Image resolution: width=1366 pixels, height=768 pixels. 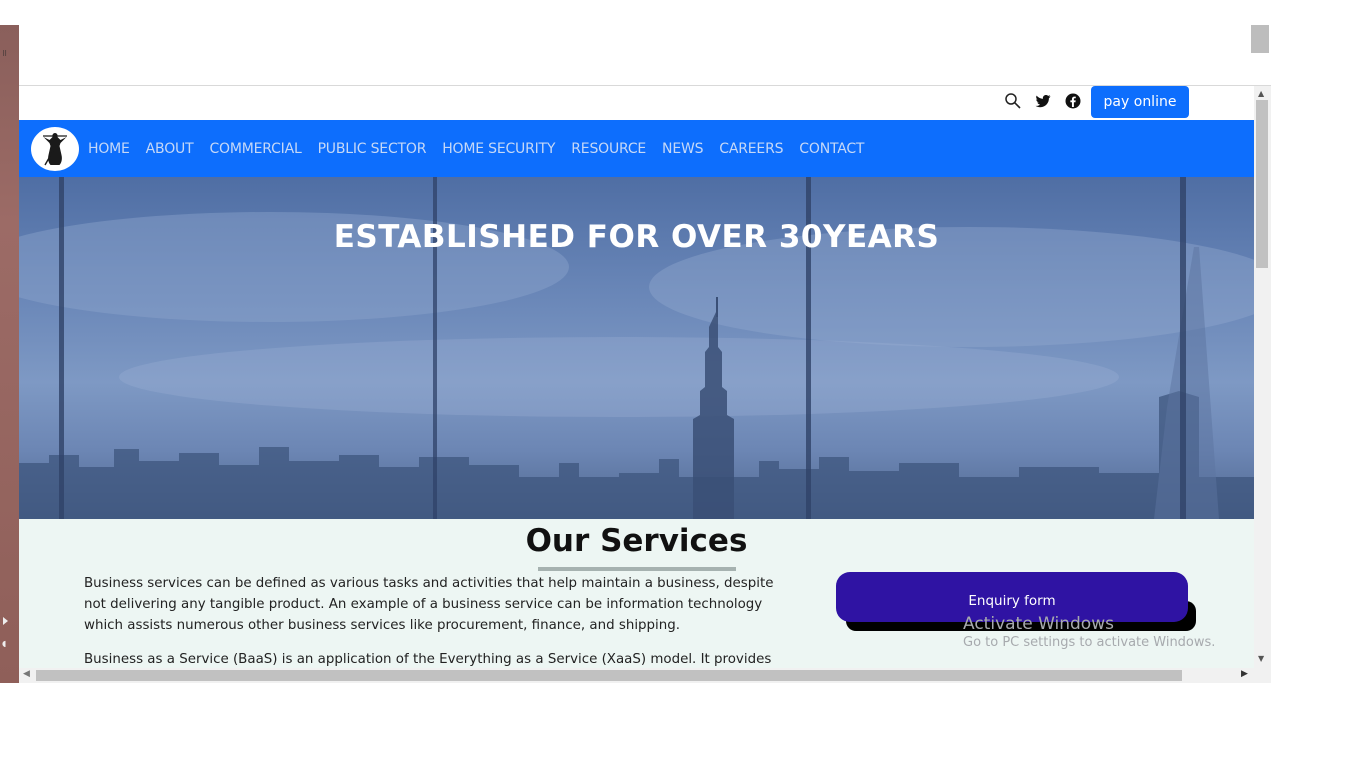 I want to click on lady-justice-logo, so click(x=55, y=149).